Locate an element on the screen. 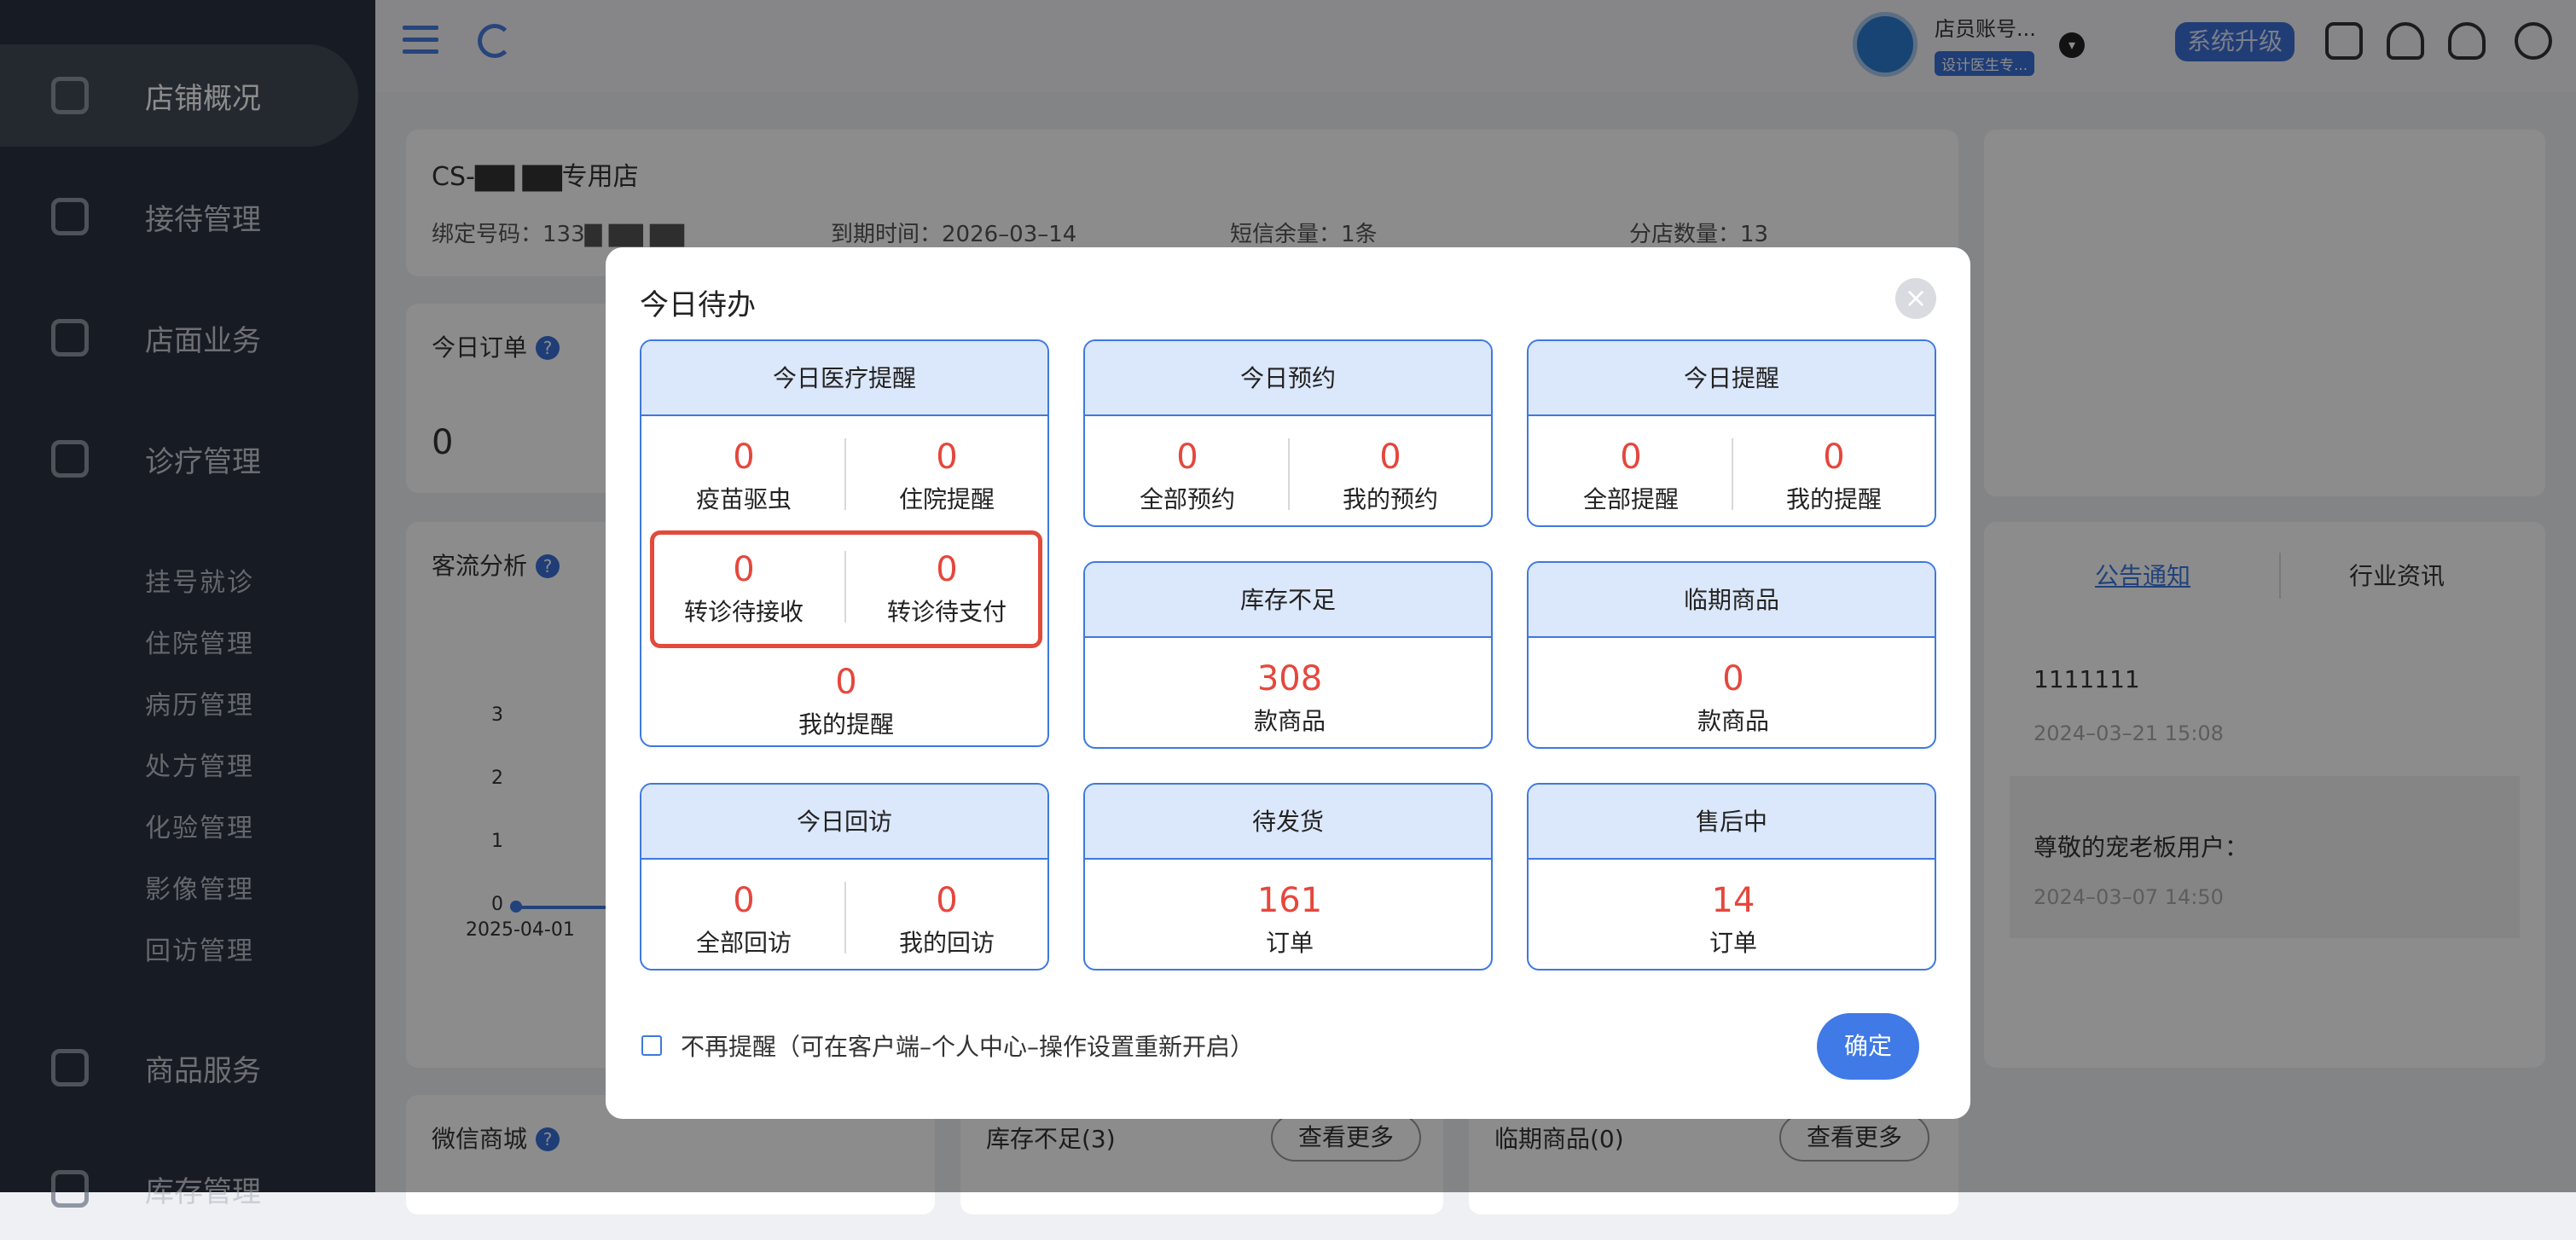  confirm-button: 确定 is located at coordinates (1868, 1046).